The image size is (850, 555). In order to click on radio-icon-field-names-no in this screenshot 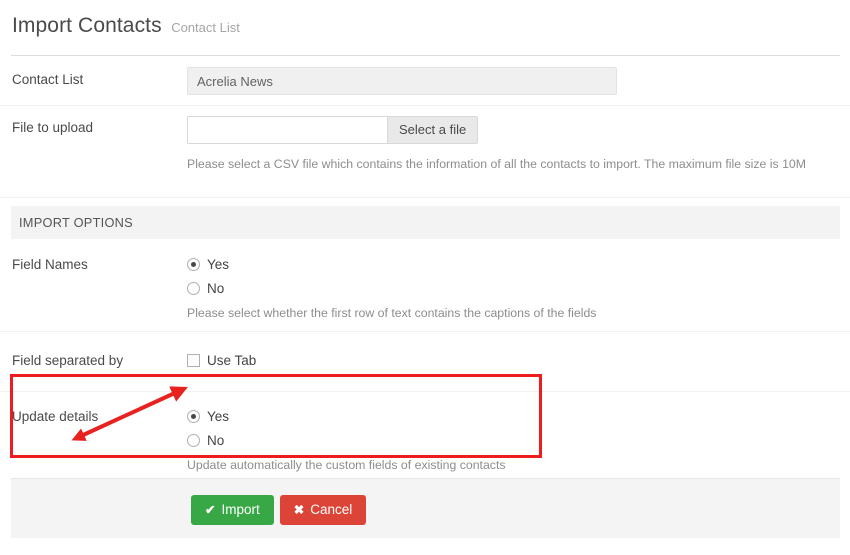, I will do `click(193, 288)`.